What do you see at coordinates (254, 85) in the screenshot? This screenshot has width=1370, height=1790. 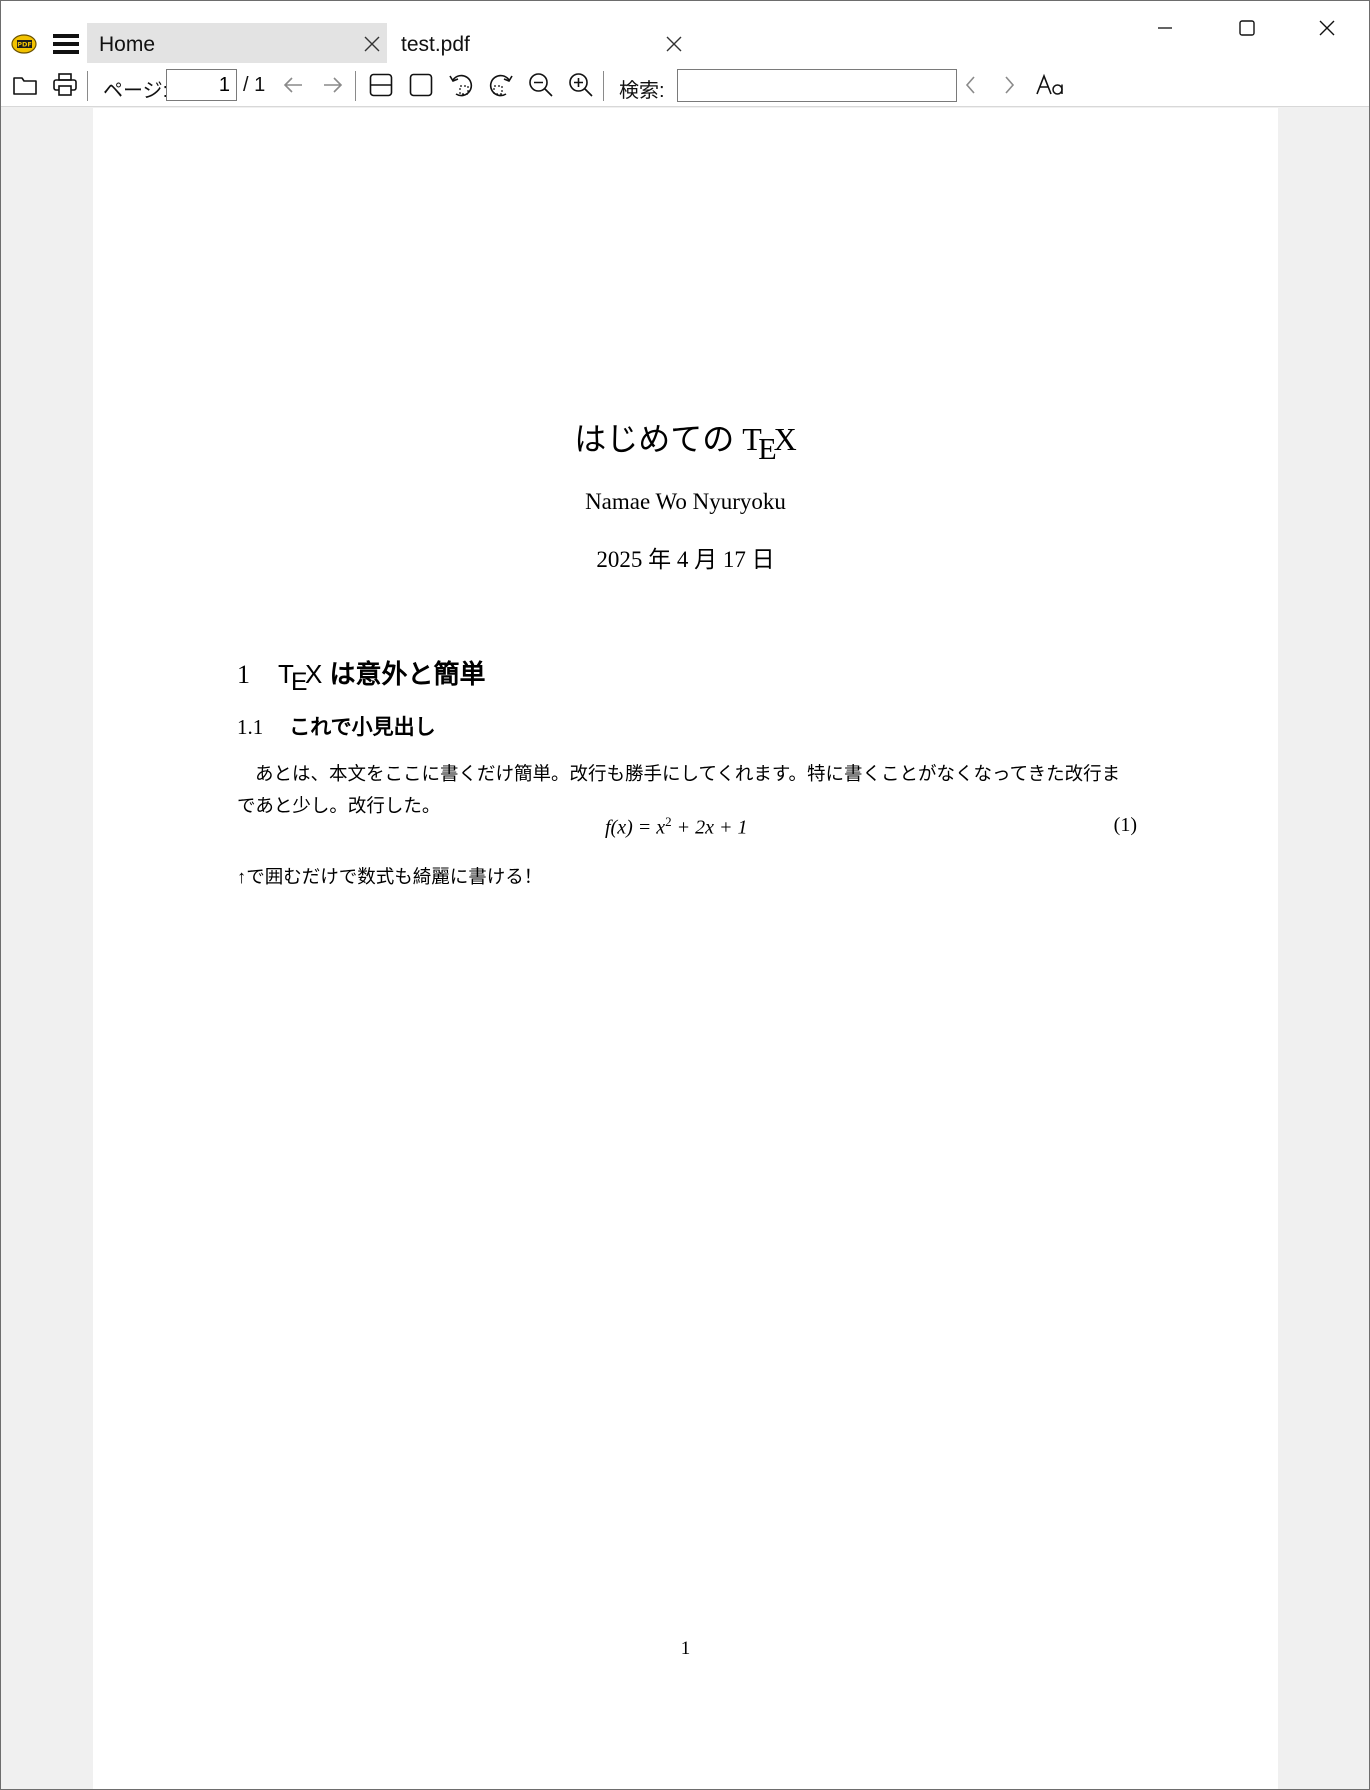 I see `page-total: / 1` at bounding box center [254, 85].